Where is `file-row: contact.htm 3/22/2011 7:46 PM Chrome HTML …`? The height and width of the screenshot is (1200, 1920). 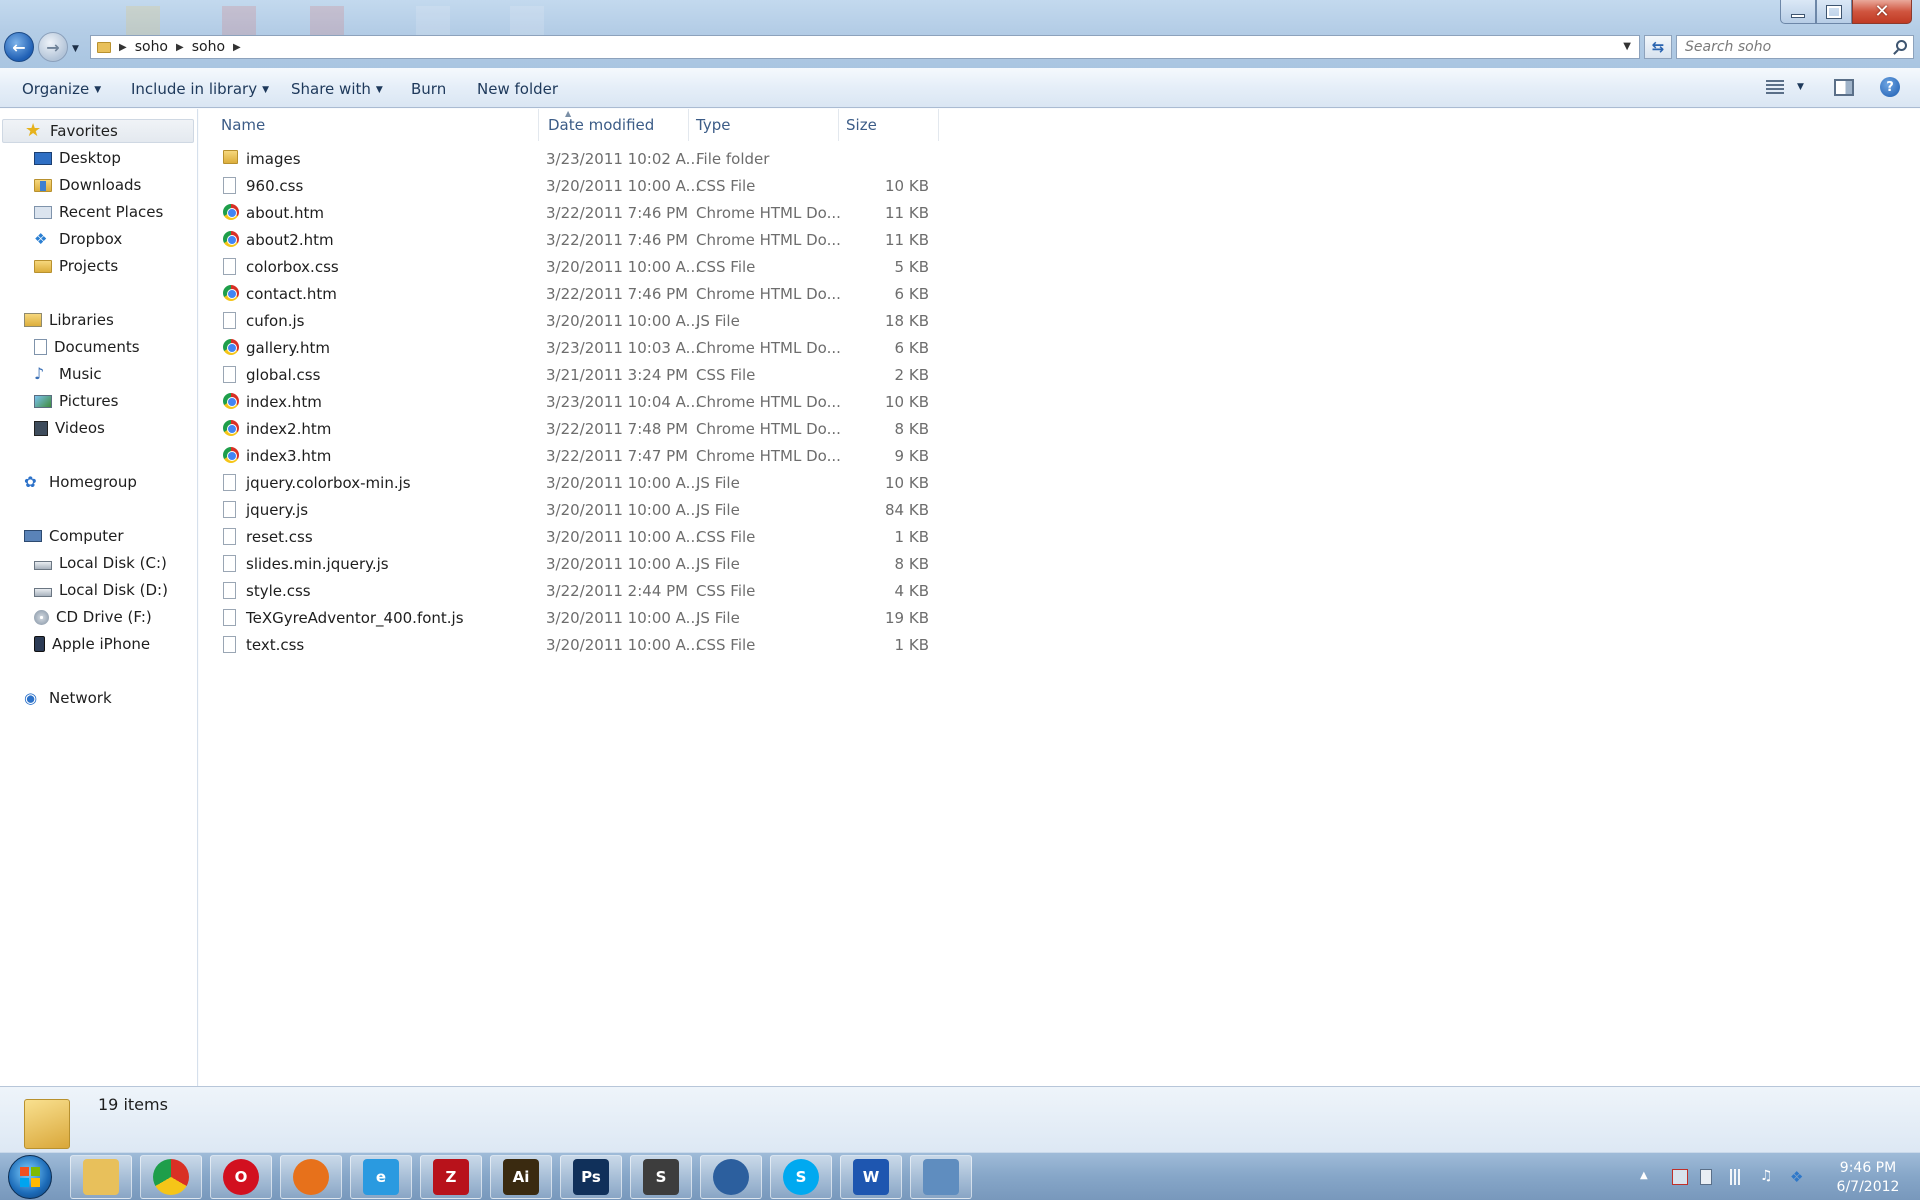
file-row: contact.htm 3/22/2011 7:46 PM Chrome HTML … is located at coordinates (679, 294).